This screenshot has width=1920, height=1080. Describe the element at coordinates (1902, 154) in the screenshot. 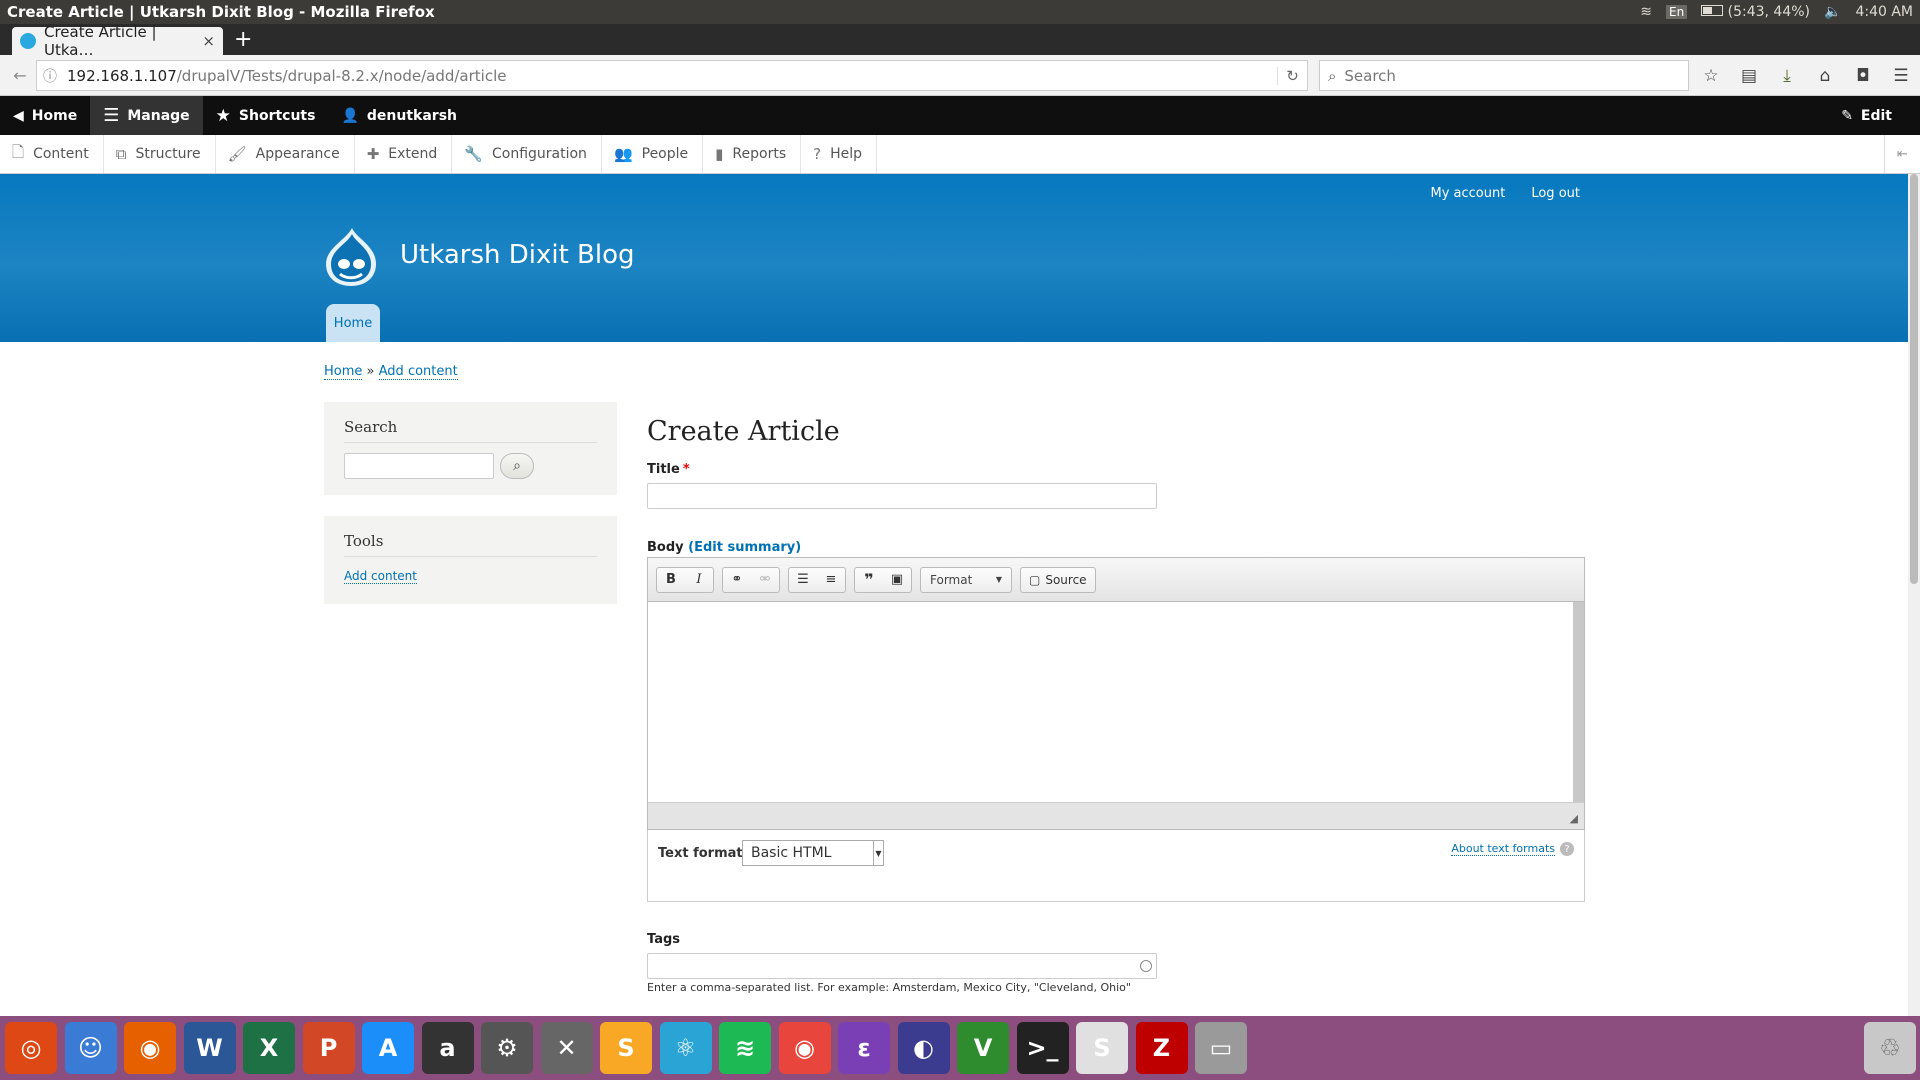

I see `tray-orientation-toggle-icon: ⇤` at that location.